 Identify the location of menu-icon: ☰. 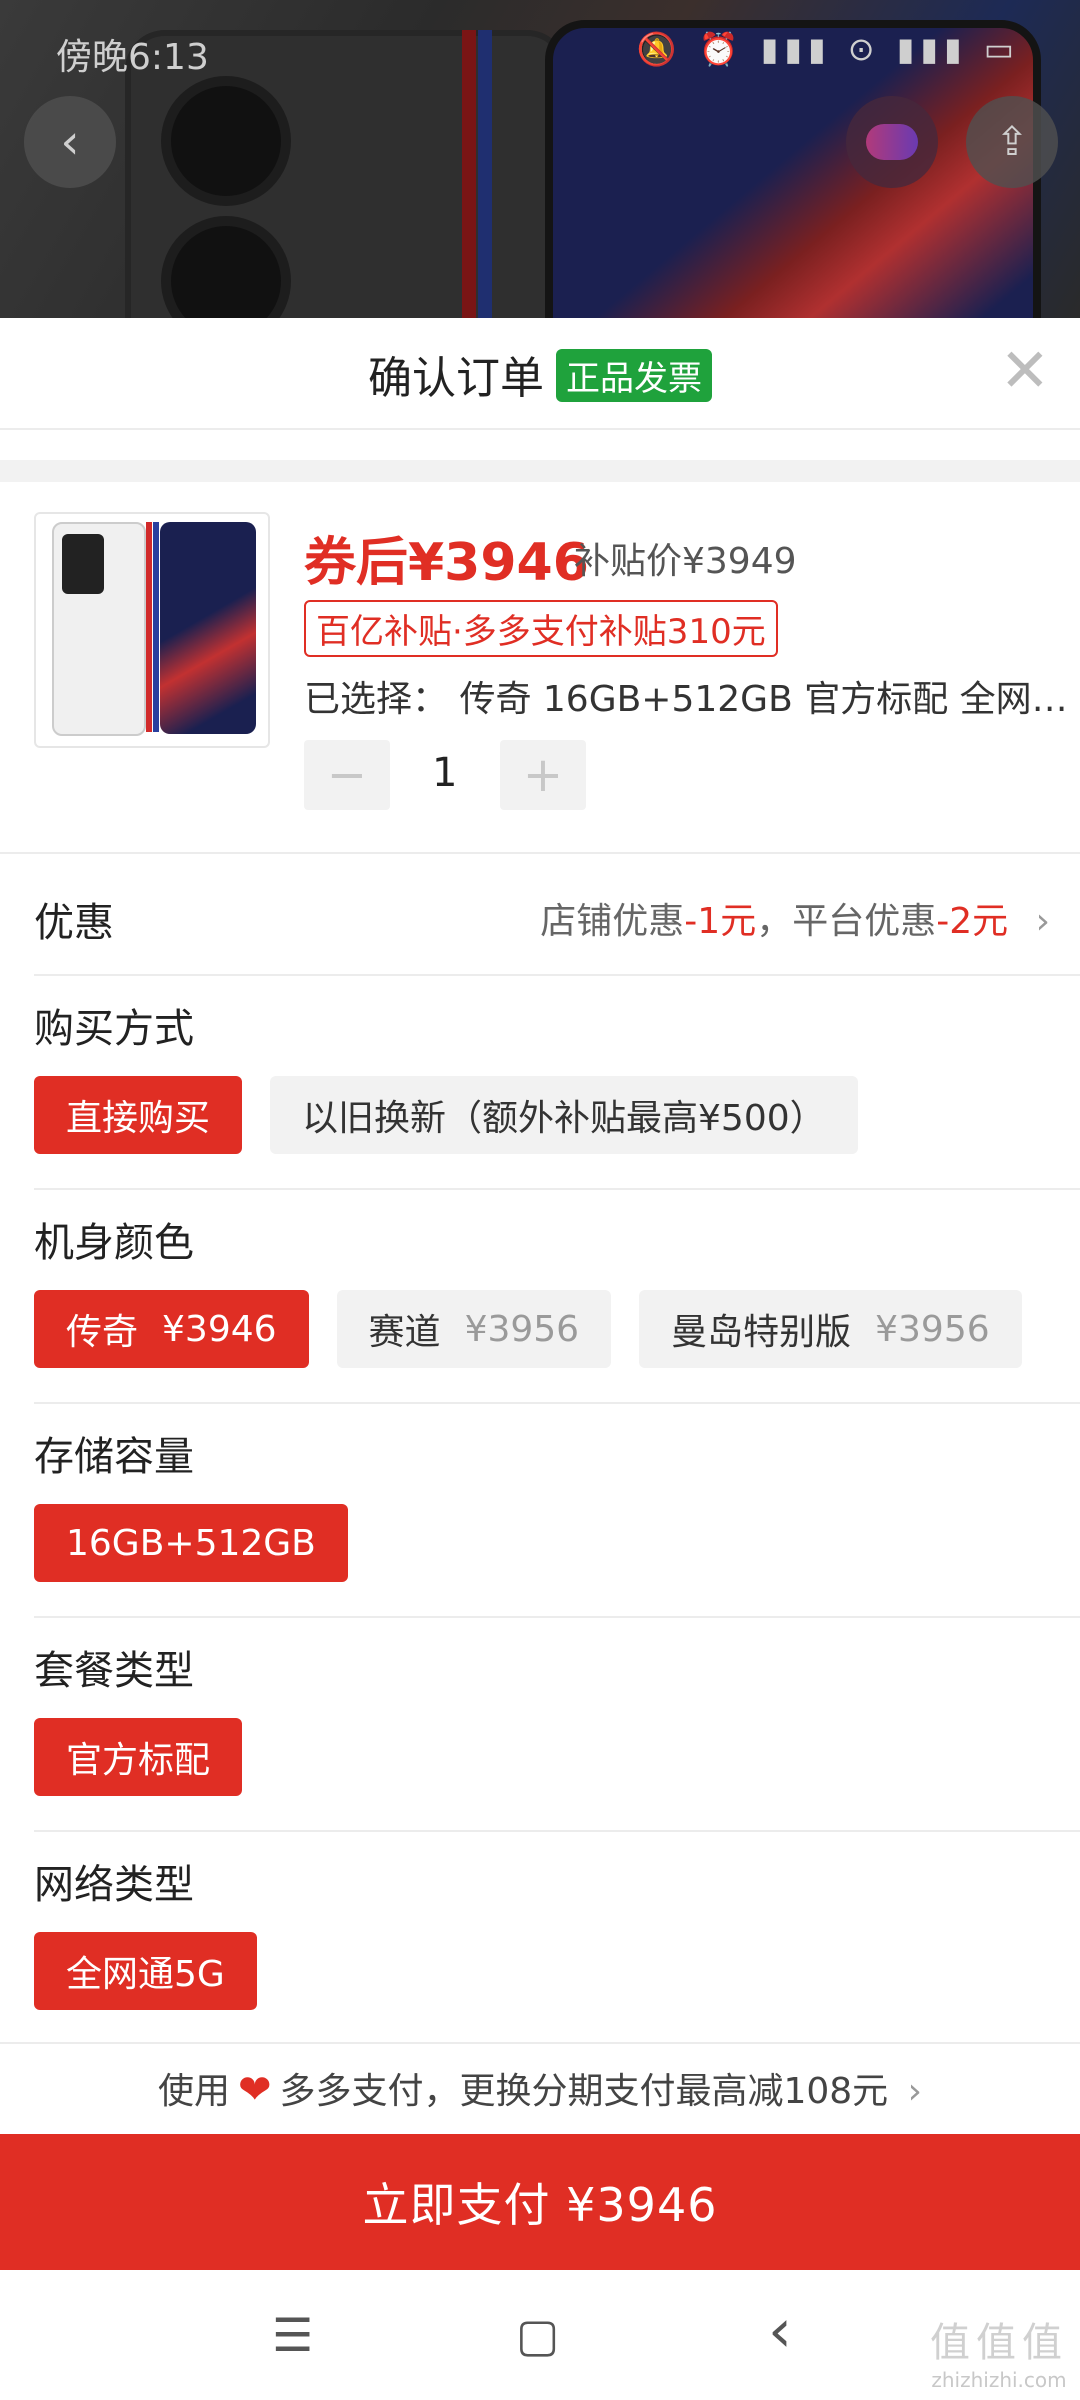
(292, 2335).